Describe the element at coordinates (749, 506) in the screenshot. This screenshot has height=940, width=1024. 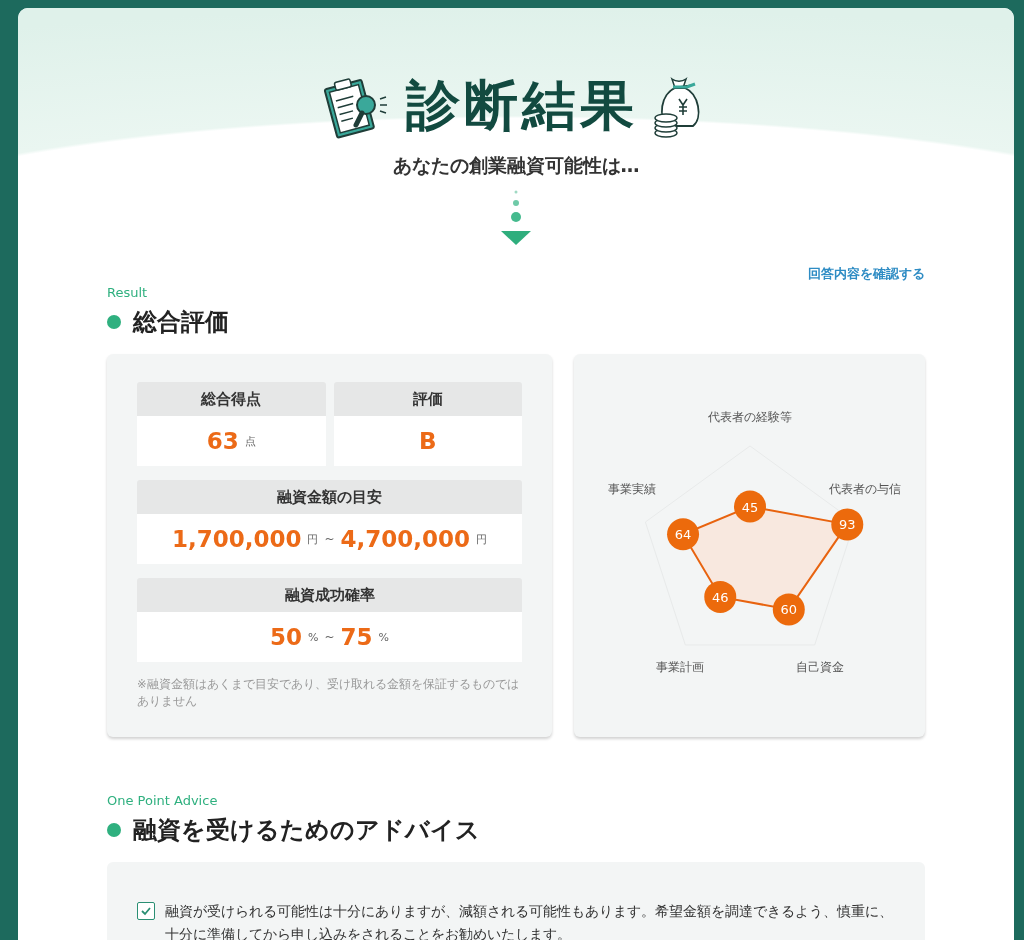
I see `score-point: 45` at that location.